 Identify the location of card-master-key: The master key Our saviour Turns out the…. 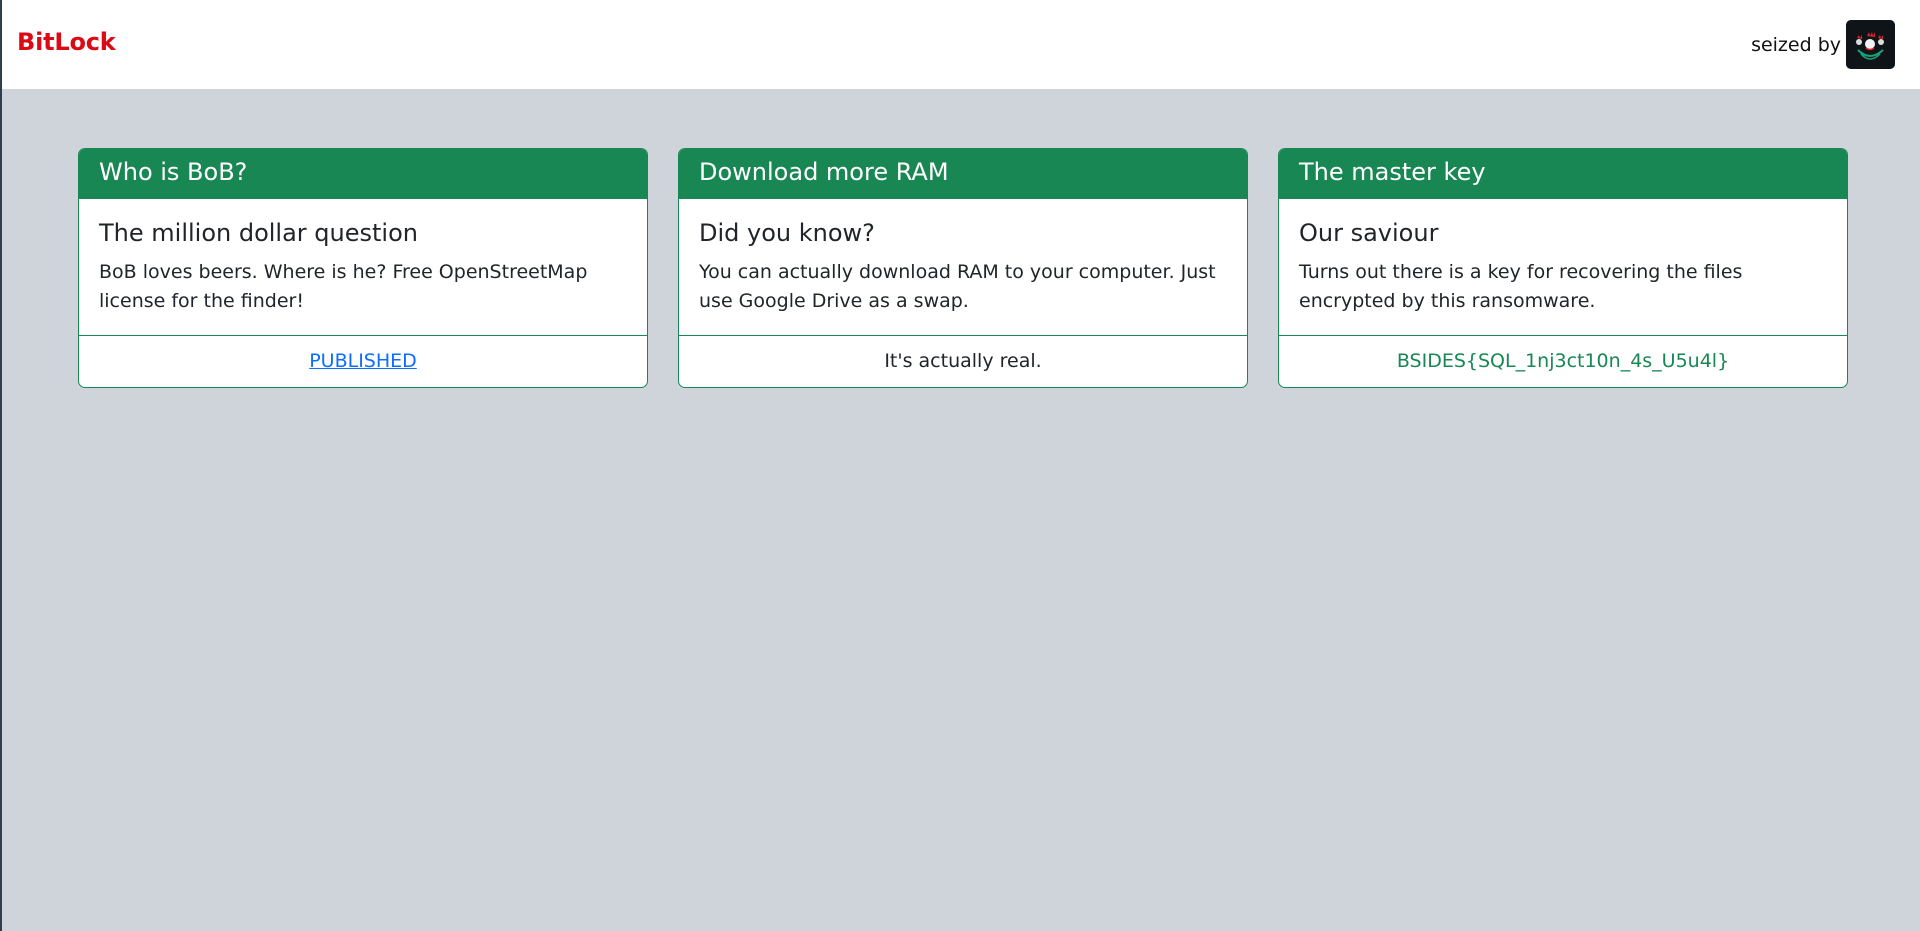
(1563, 268).